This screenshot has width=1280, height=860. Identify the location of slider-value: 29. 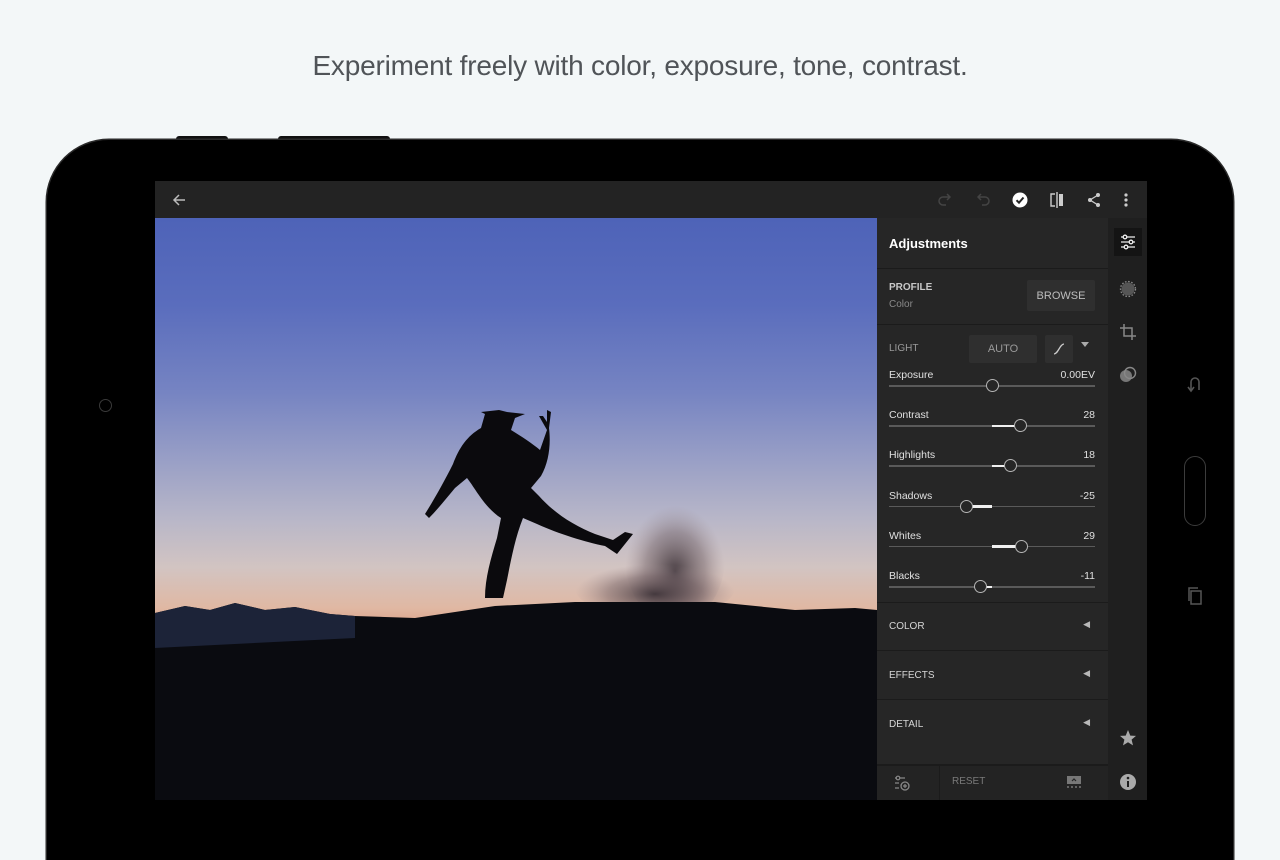
(1089, 535).